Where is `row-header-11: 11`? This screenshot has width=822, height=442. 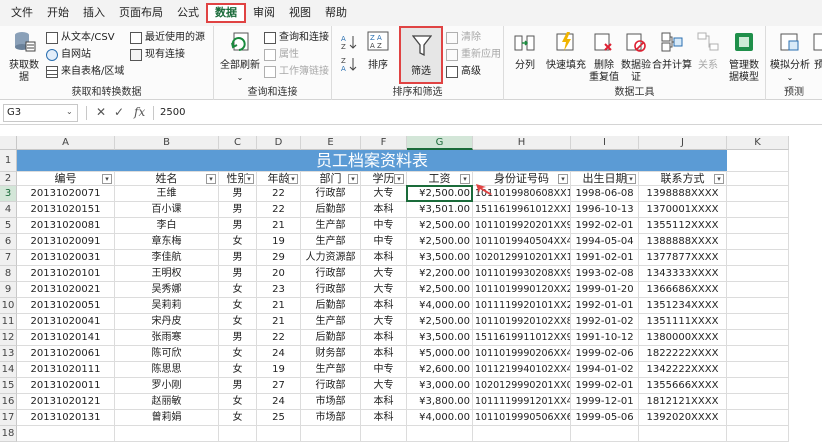 row-header-11: 11 is located at coordinates (8, 322).